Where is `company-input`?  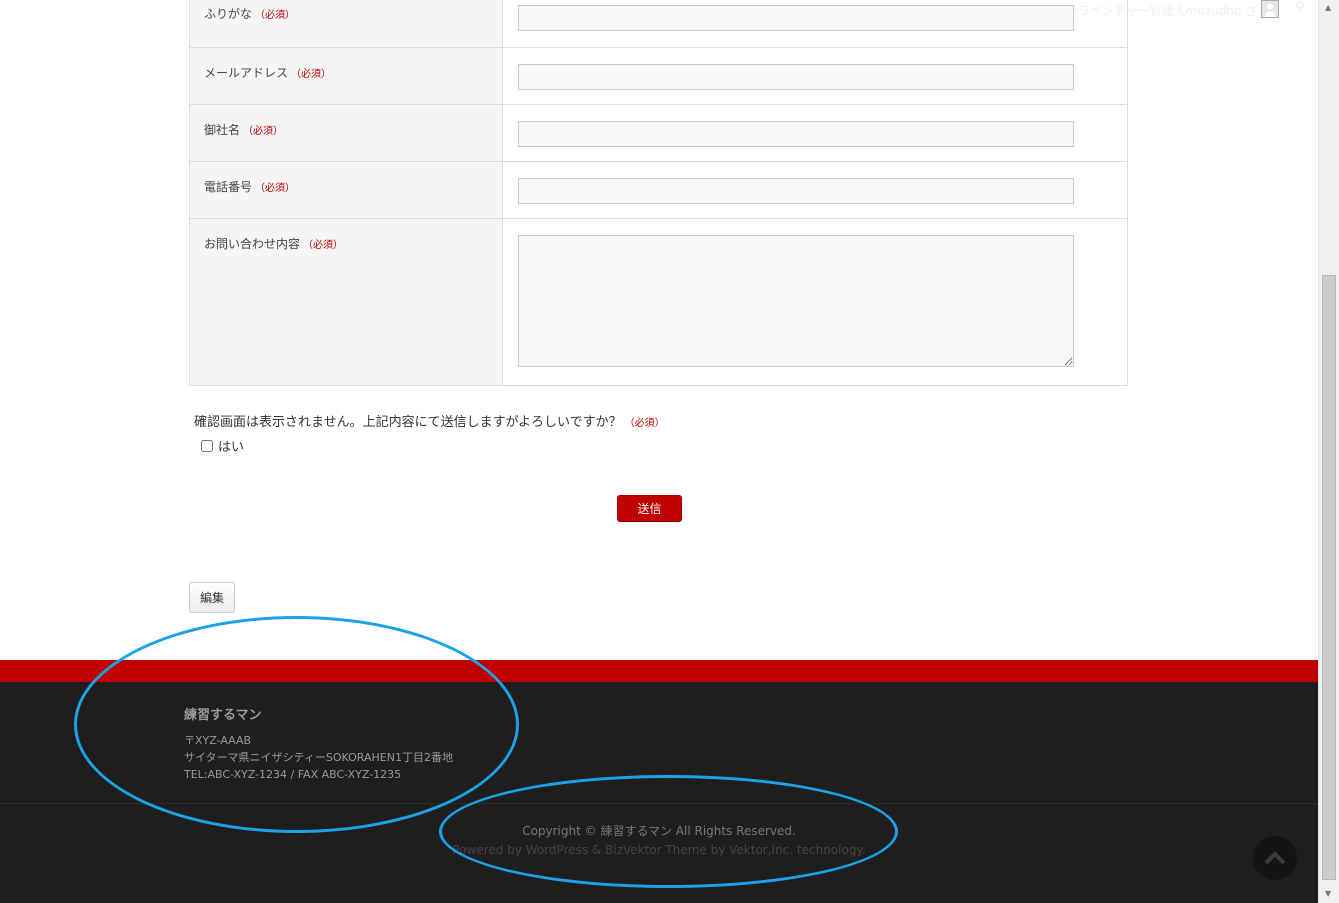
company-input is located at coordinates (796, 134).